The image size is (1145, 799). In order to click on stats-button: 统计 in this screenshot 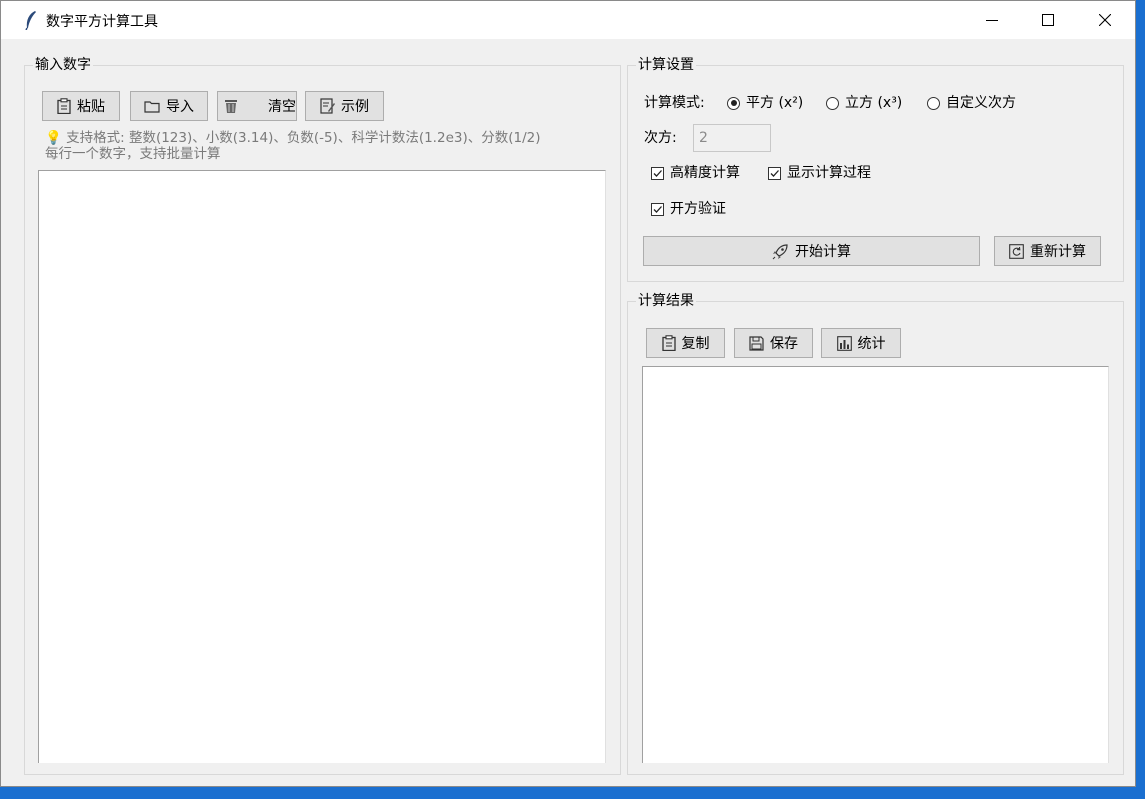, I will do `click(861, 343)`.